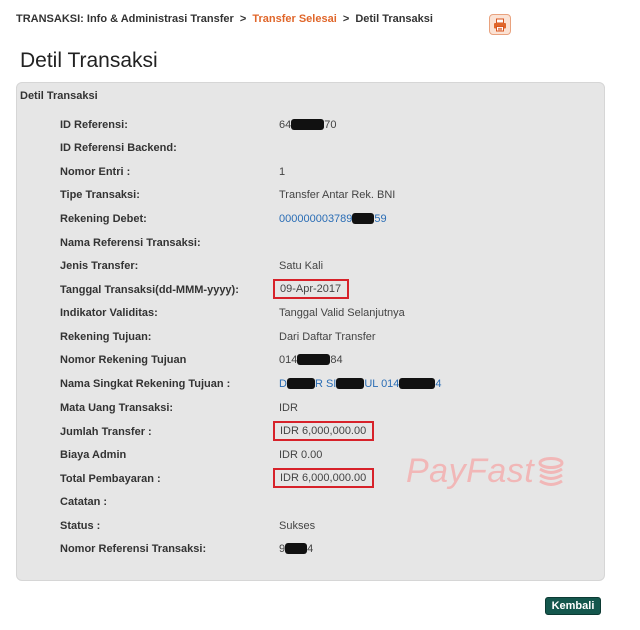  I want to click on field-label: Nama Singkat Rekening Tujuan :, so click(145, 384).